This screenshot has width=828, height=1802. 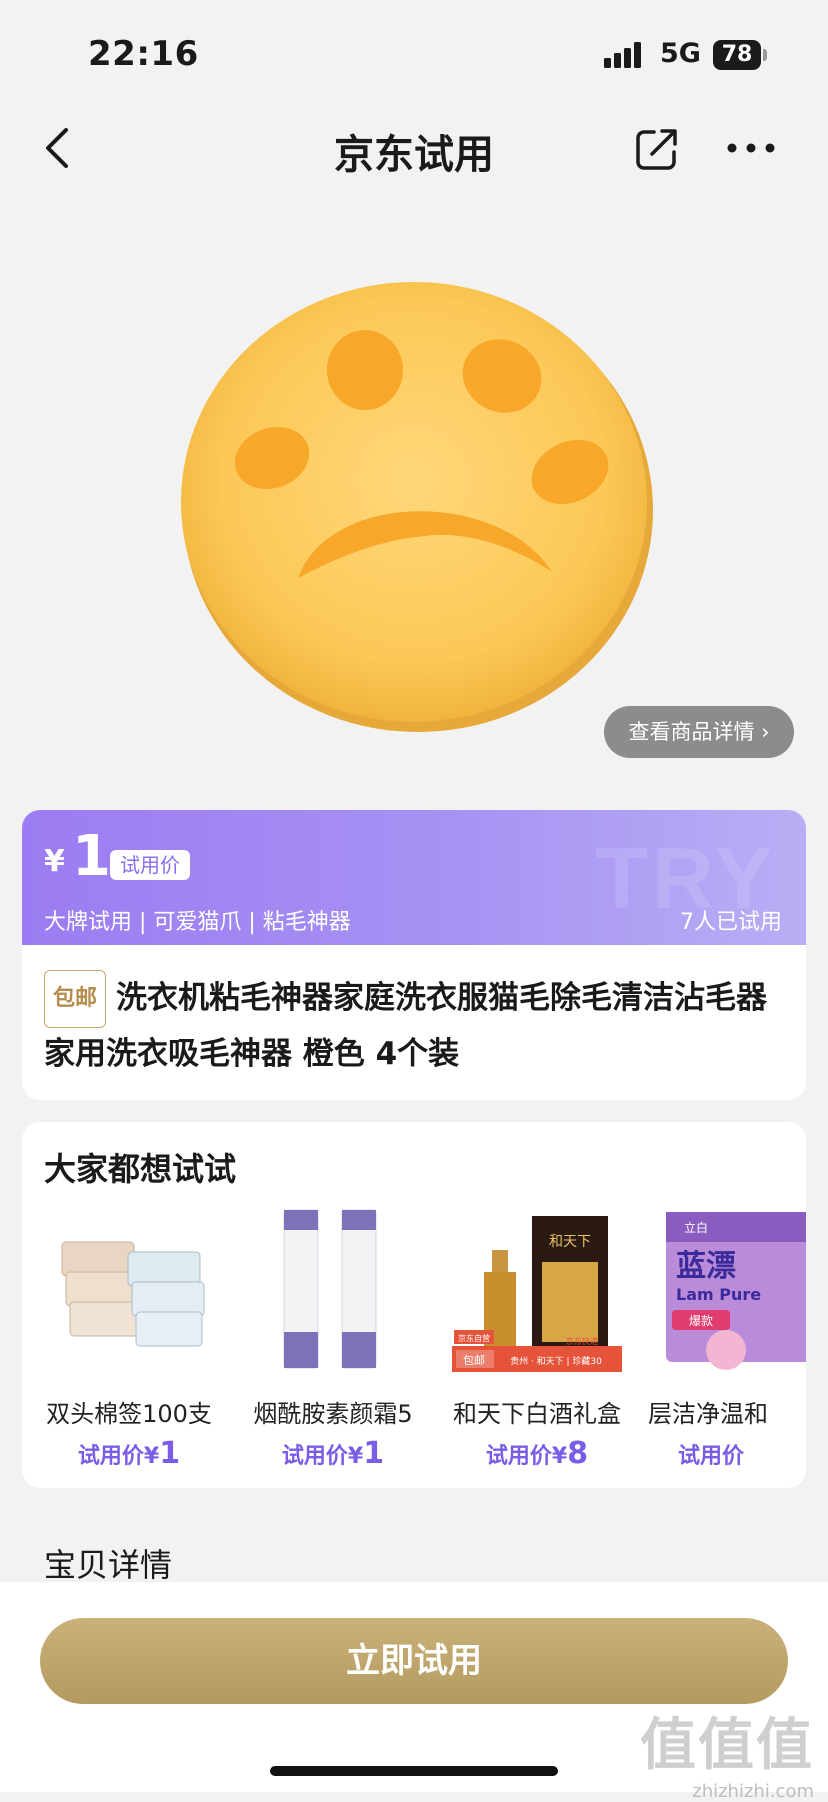 I want to click on recommend-item-name: 层洁净温和, so click(x=708, y=1414).